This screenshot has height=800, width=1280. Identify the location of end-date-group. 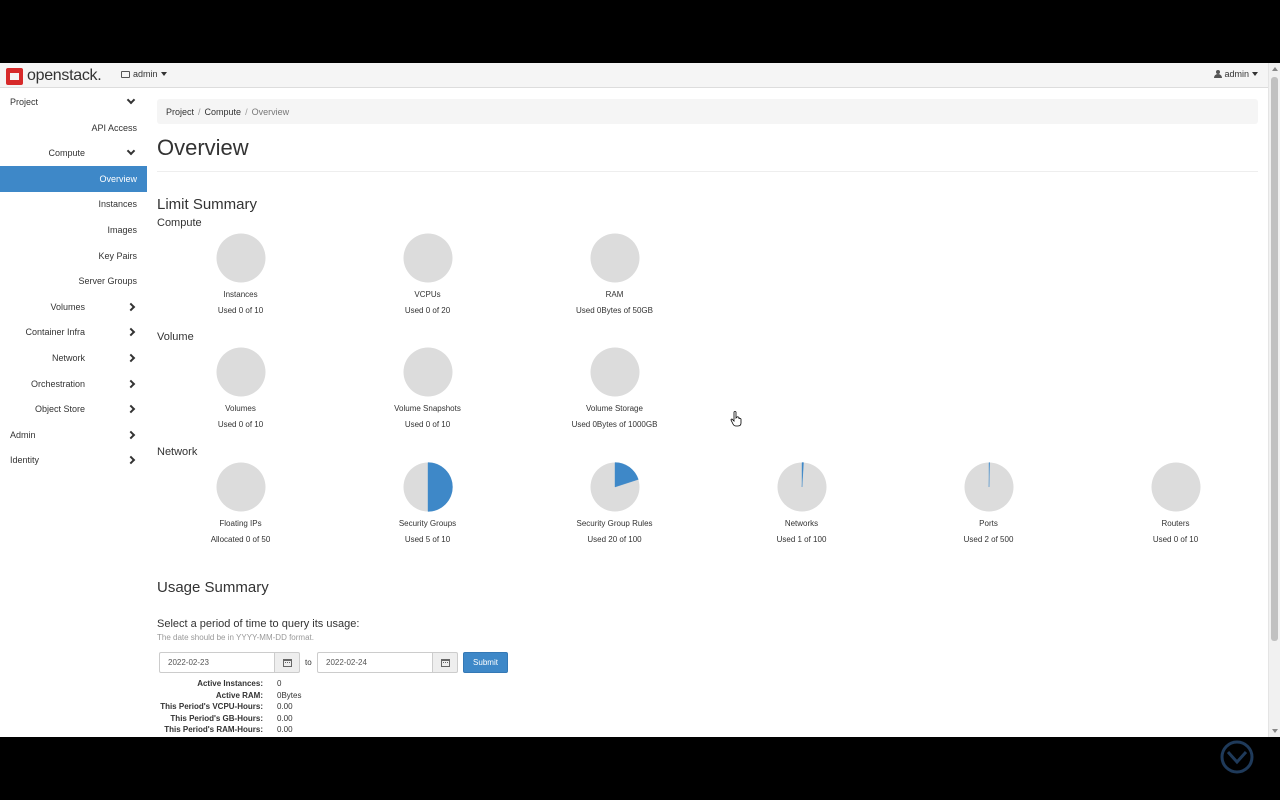
(387, 662).